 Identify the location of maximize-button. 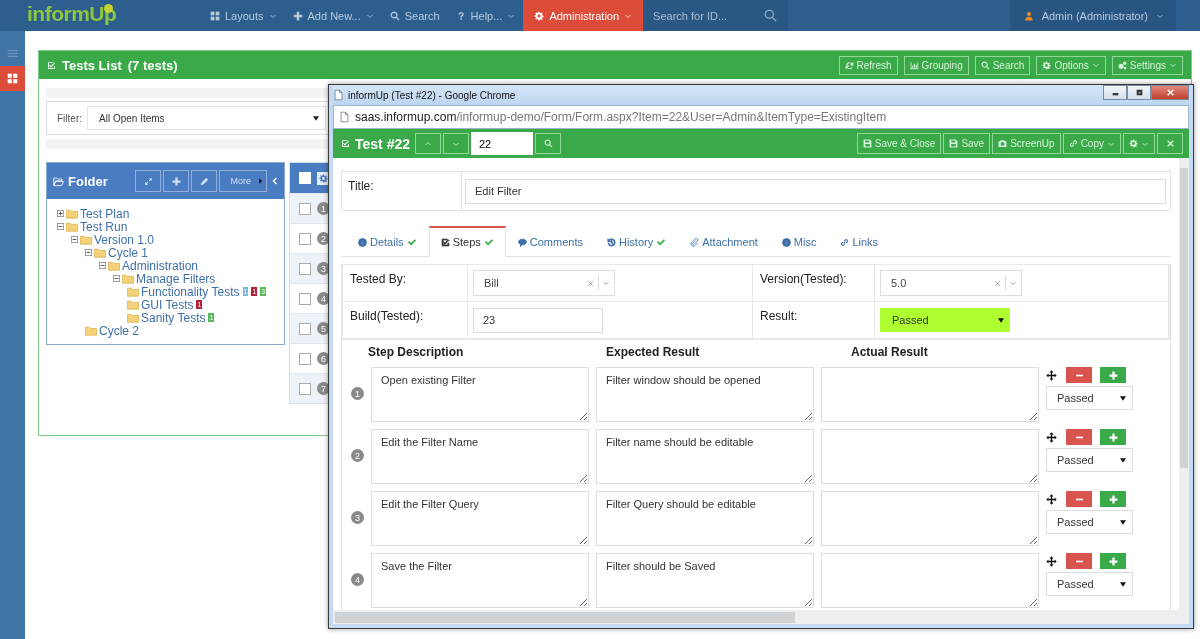
(1139, 92).